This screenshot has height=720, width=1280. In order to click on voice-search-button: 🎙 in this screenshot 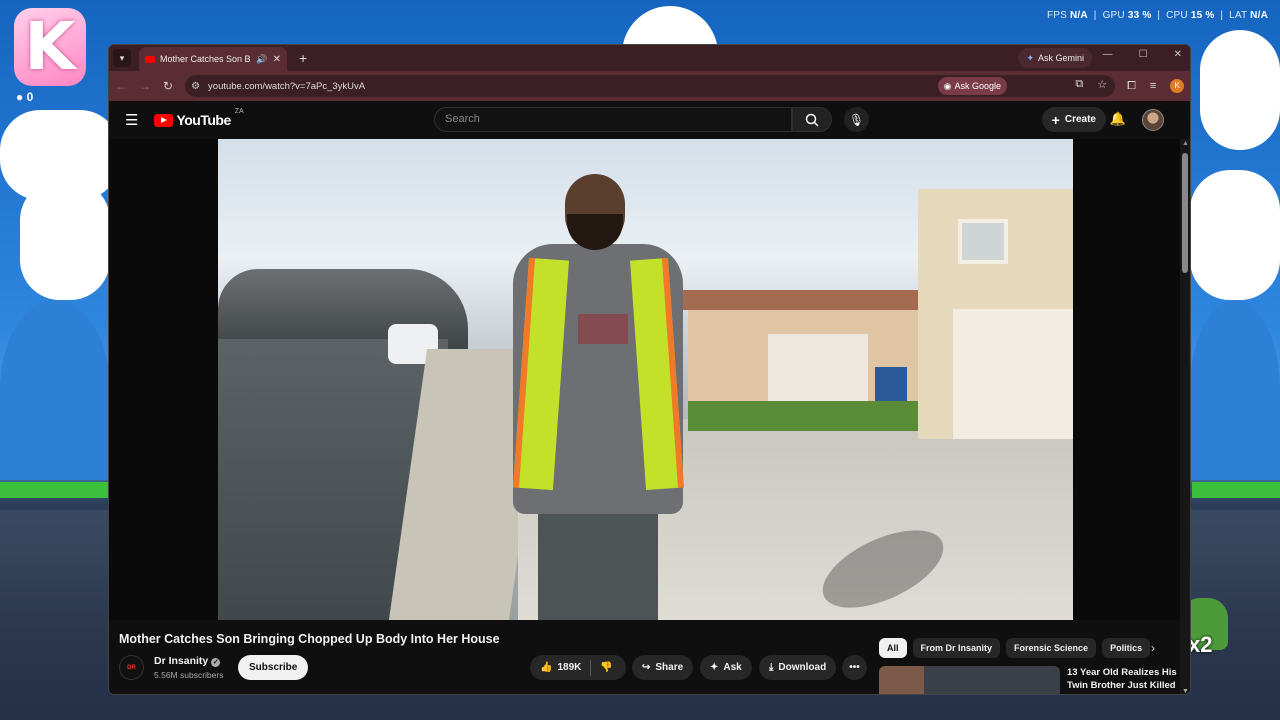, I will do `click(856, 119)`.